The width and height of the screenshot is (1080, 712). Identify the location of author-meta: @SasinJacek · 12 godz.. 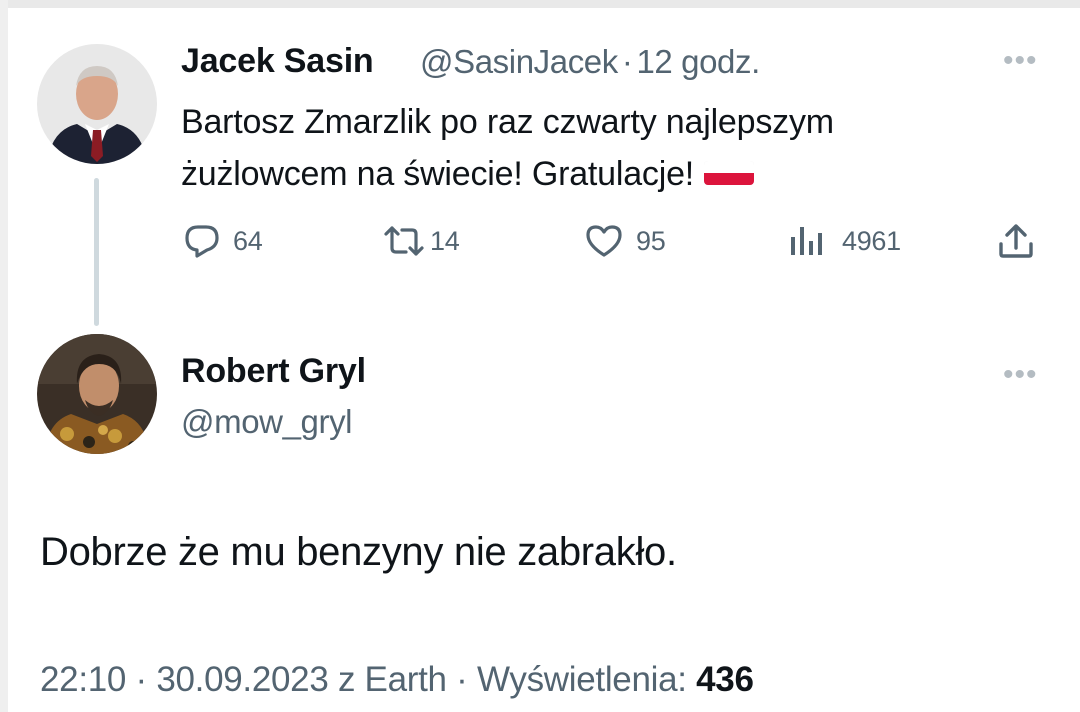
(590, 62).